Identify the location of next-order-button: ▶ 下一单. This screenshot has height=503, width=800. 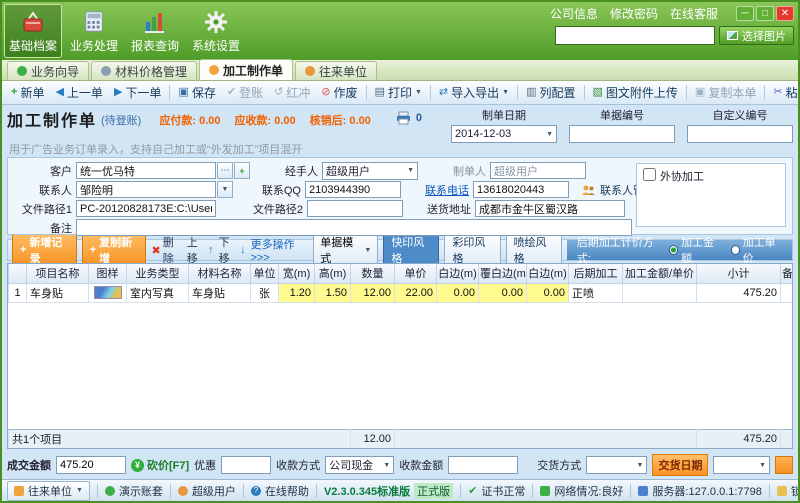
(137, 92).